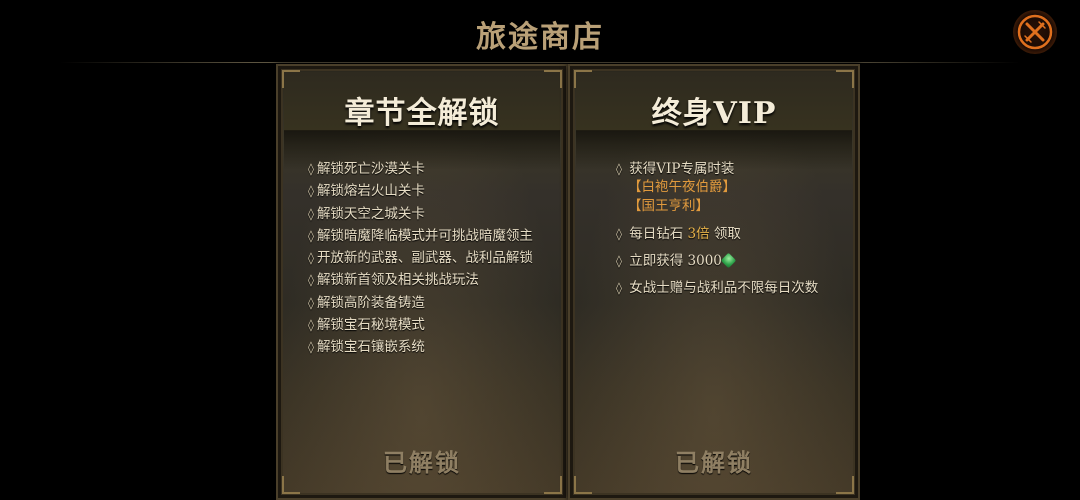 This screenshot has width=1080, height=500. I want to click on list-item: ◊ 获得VIP专属时装, so click(675, 169).